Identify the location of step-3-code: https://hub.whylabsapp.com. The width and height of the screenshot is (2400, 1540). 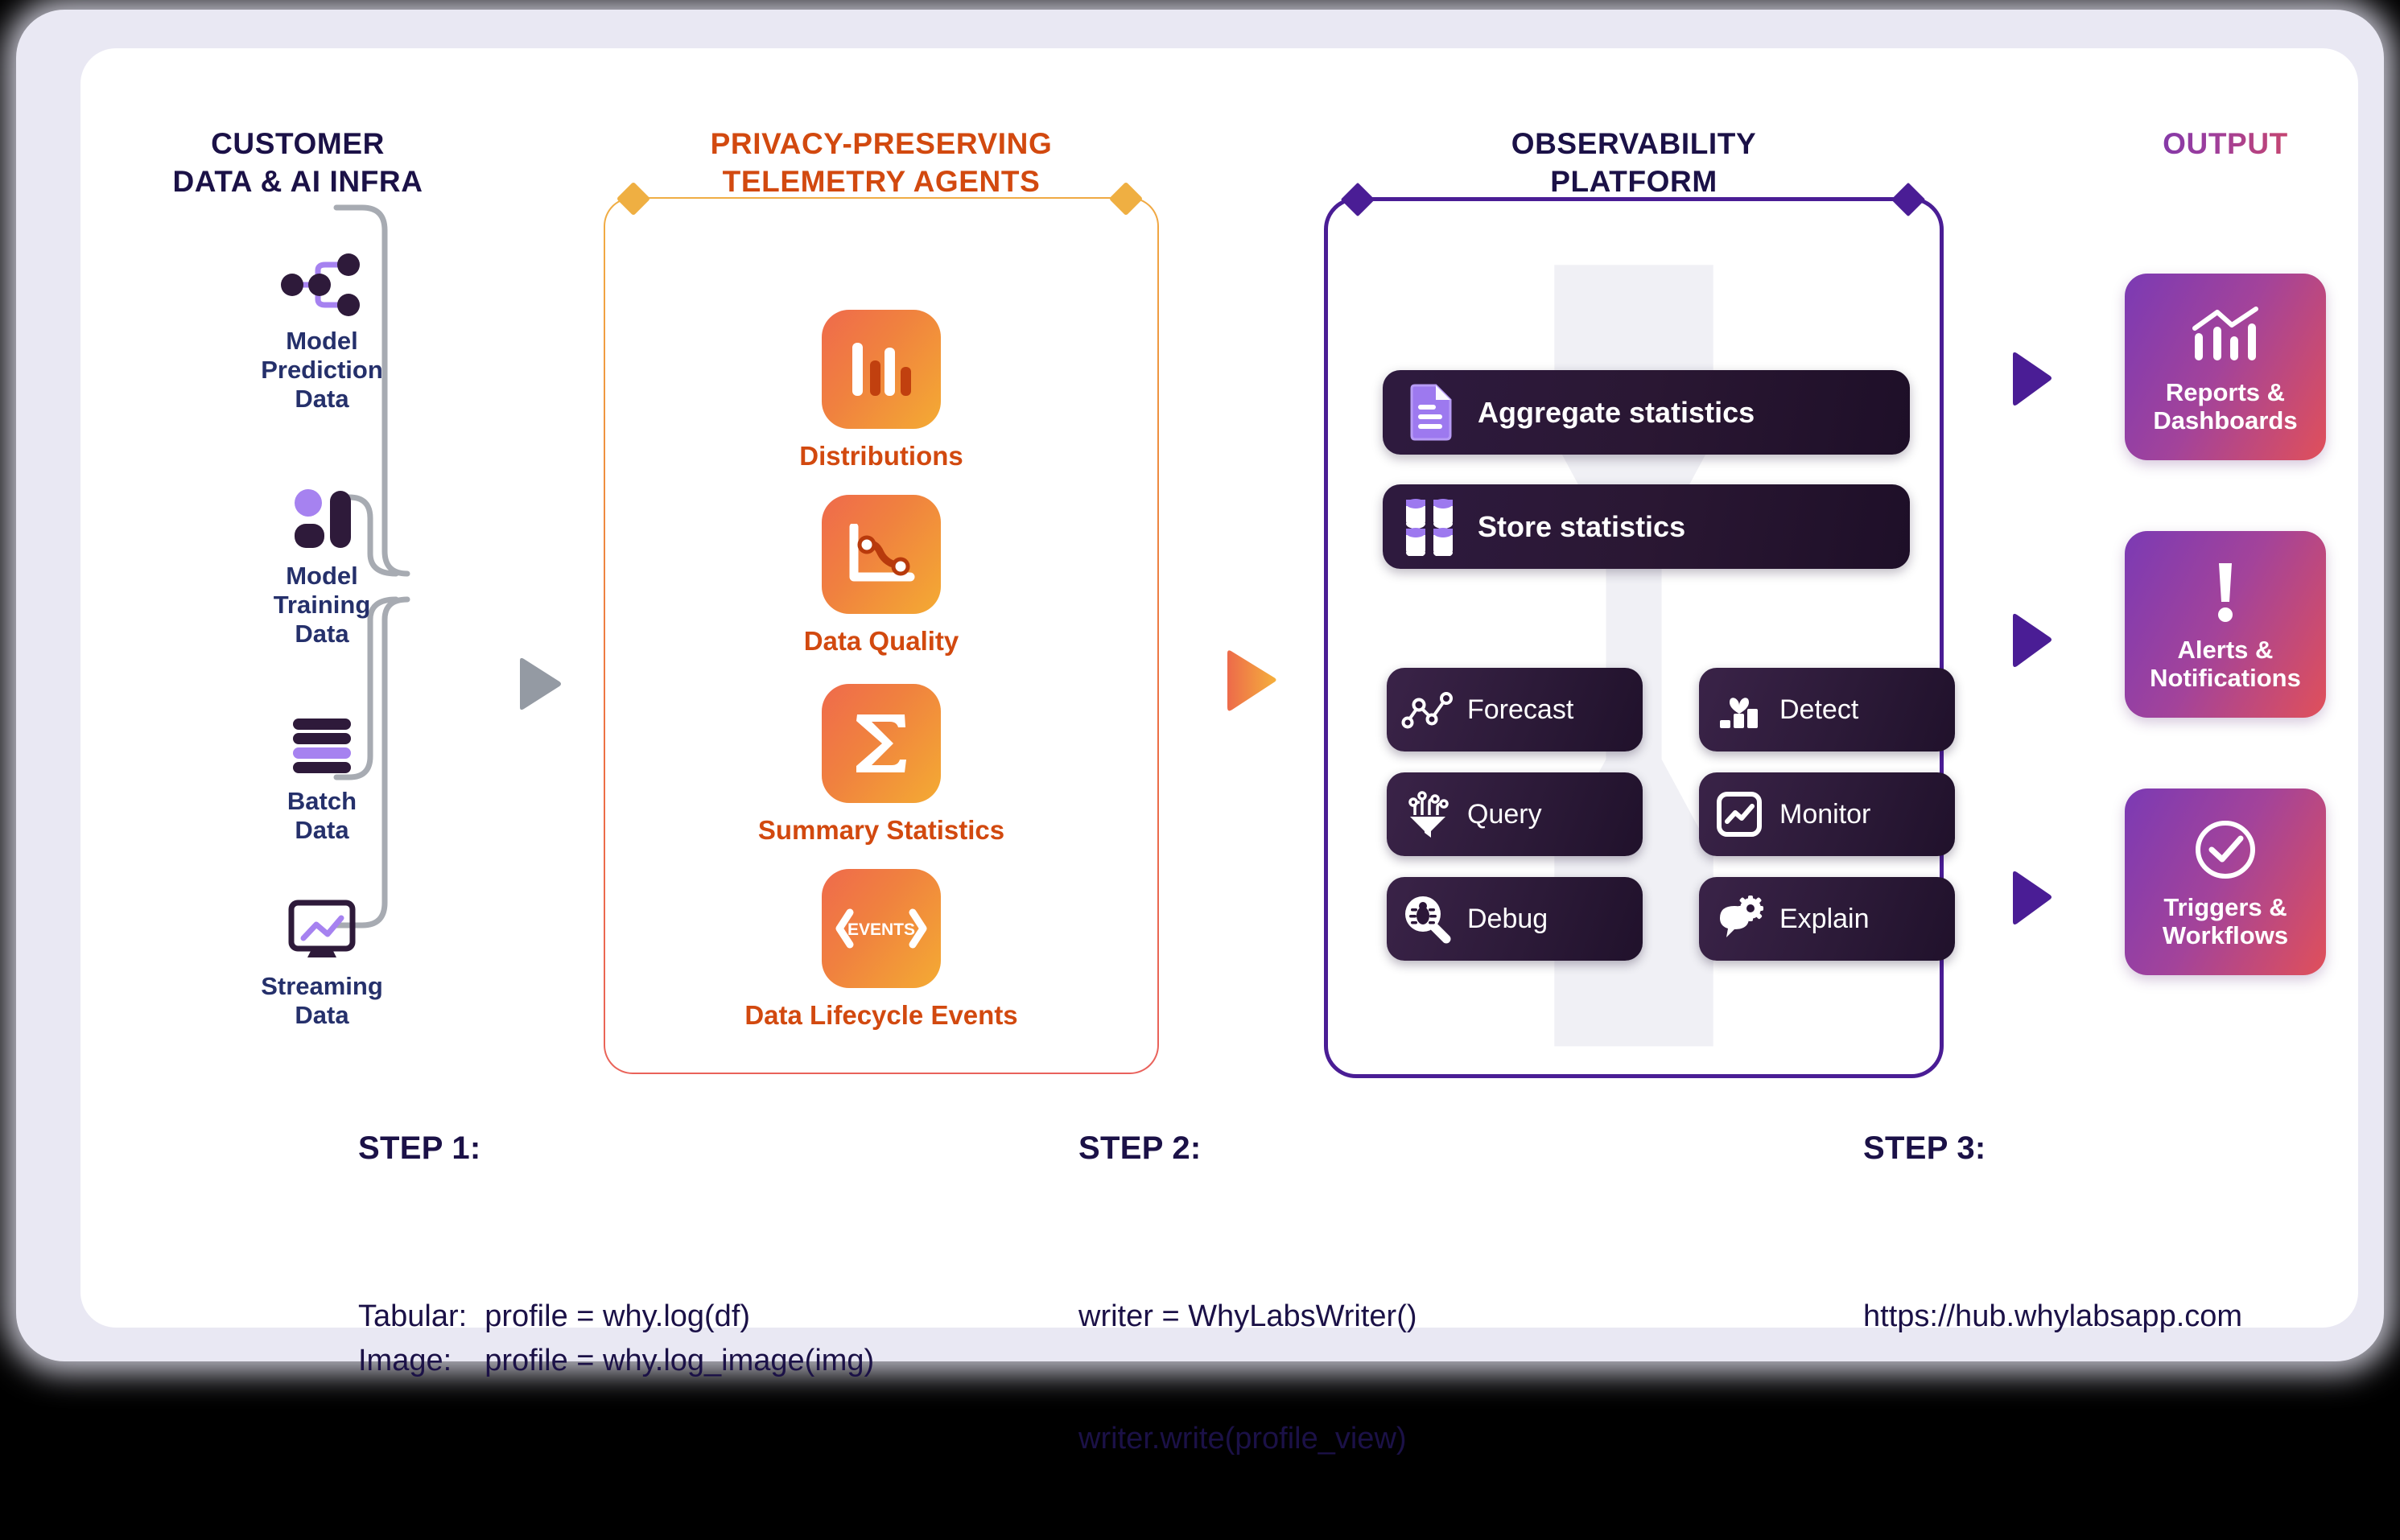
(2052, 1317).